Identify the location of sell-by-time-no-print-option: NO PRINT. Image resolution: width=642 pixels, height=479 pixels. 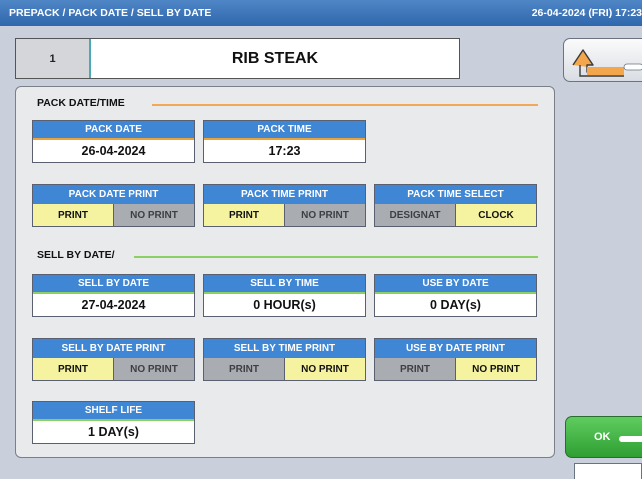
(324, 369).